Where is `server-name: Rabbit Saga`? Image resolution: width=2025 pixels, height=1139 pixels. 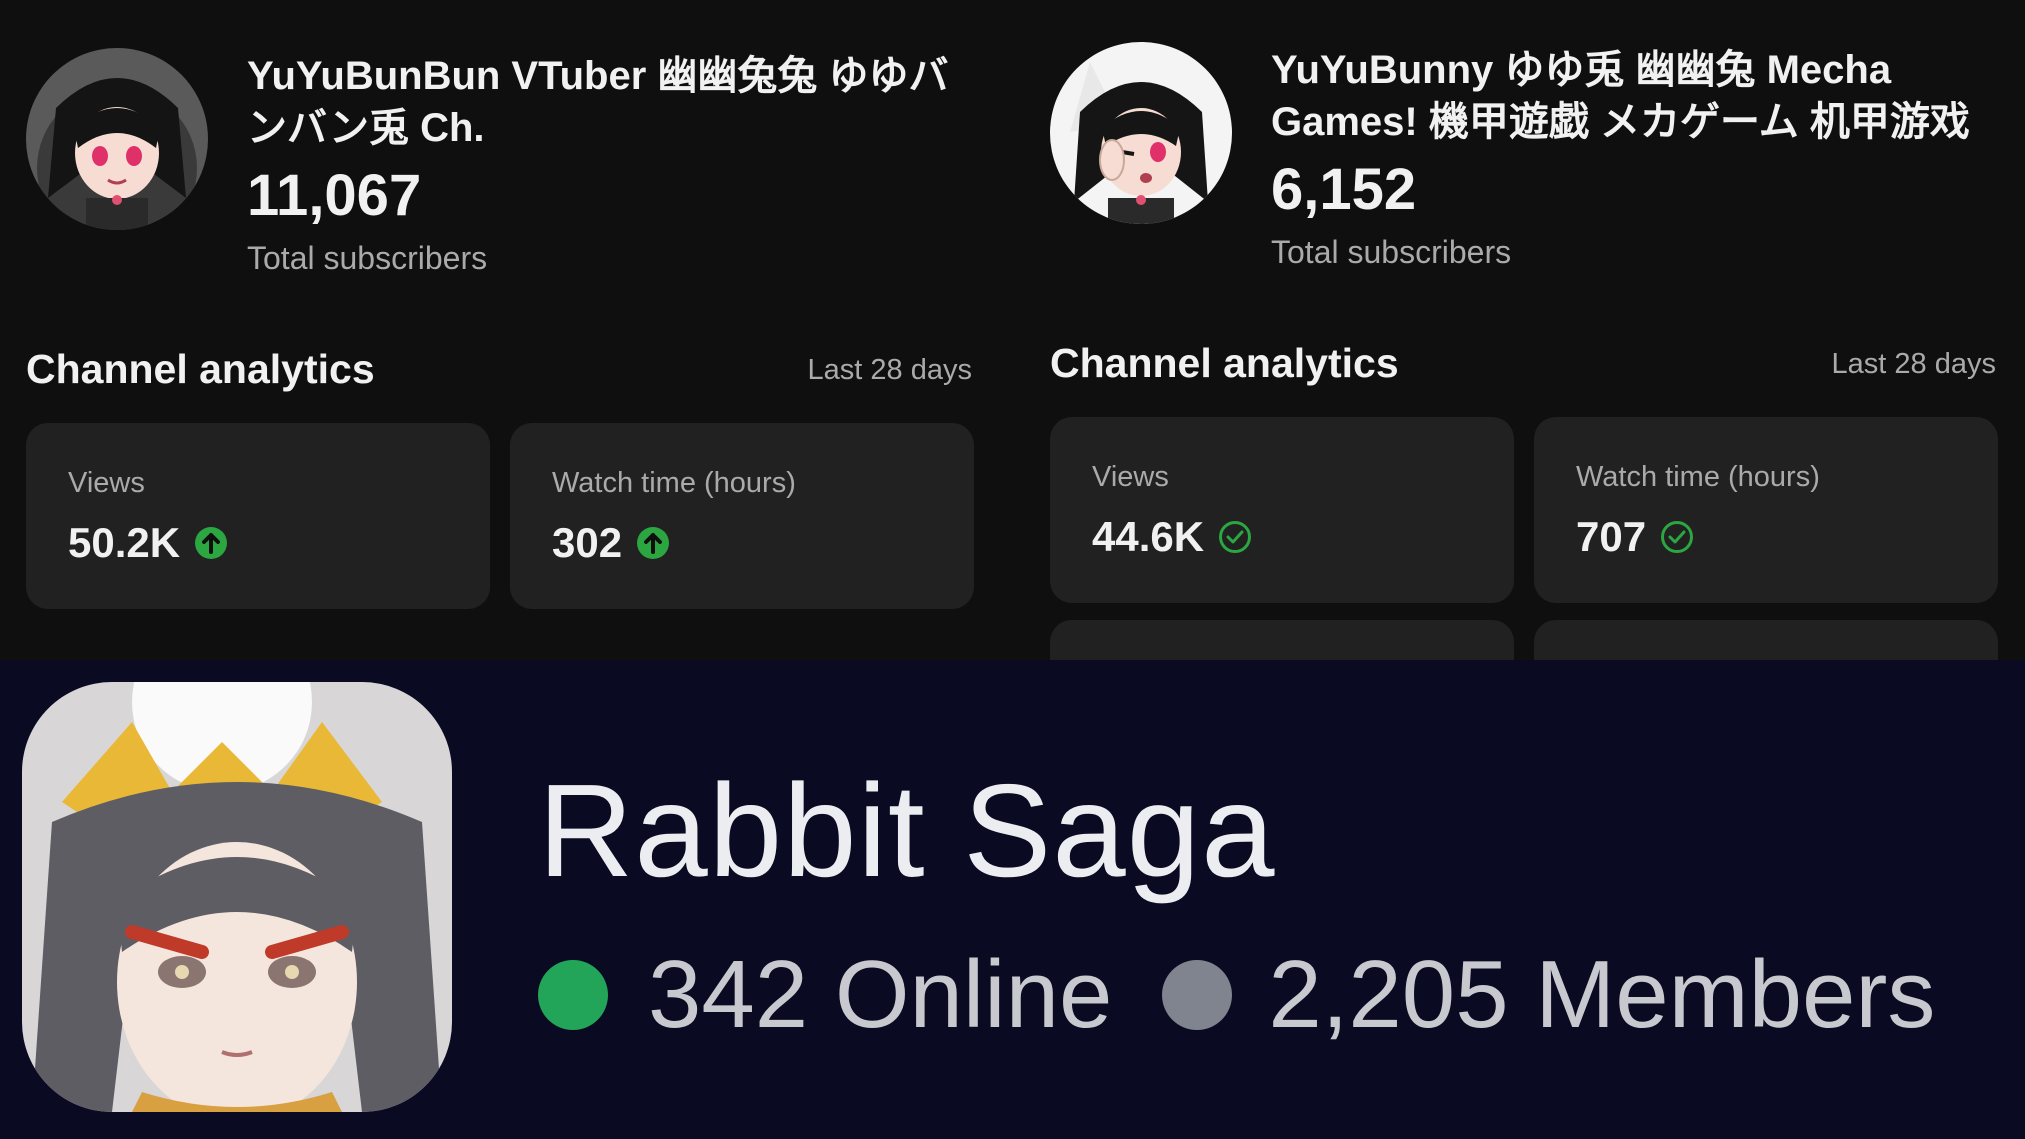 server-name: Rabbit Saga is located at coordinates (907, 830).